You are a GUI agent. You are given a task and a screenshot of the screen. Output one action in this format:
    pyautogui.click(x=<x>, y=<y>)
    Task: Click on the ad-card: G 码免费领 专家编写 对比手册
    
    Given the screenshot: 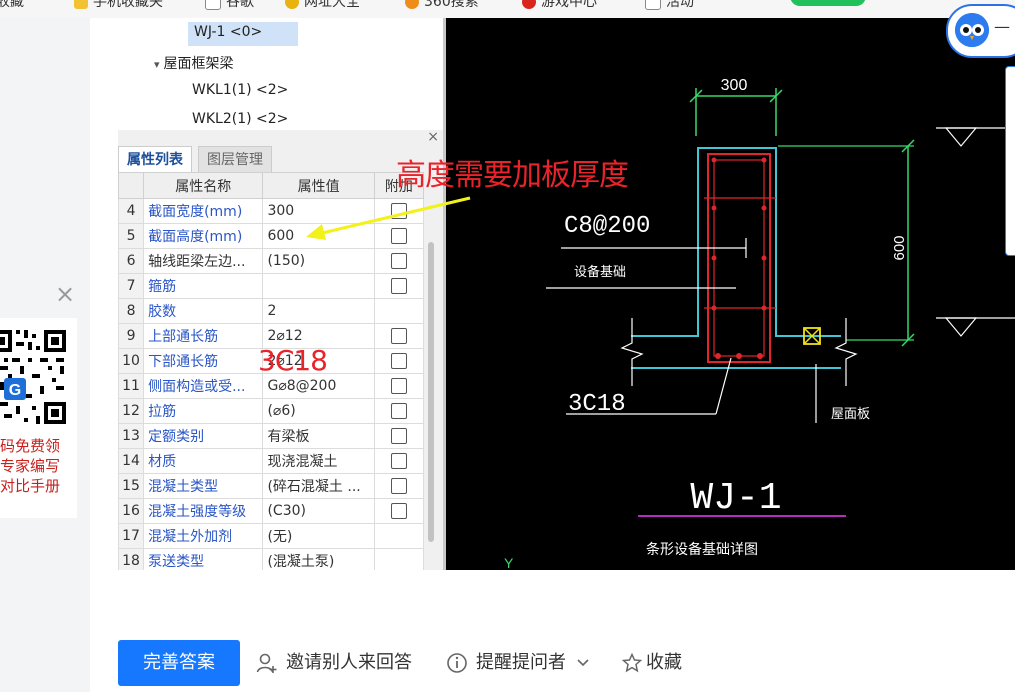 What is the action you would take?
    pyautogui.click(x=38, y=418)
    